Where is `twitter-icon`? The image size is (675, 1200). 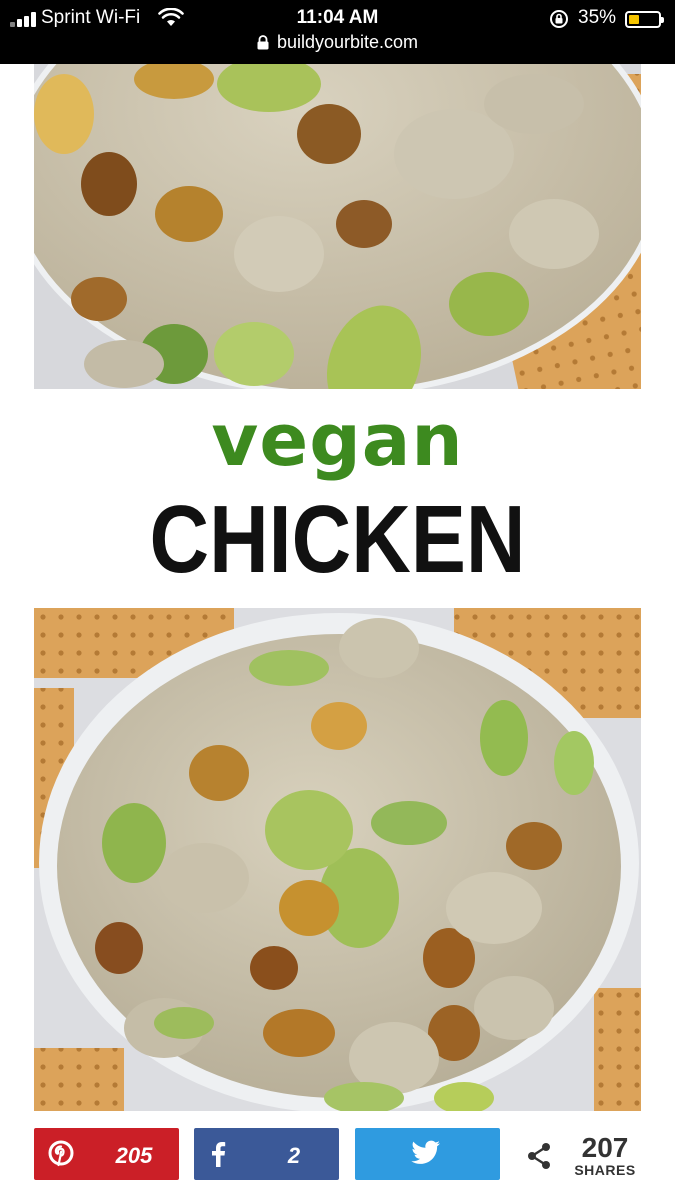 twitter-icon is located at coordinates (426, 1155).